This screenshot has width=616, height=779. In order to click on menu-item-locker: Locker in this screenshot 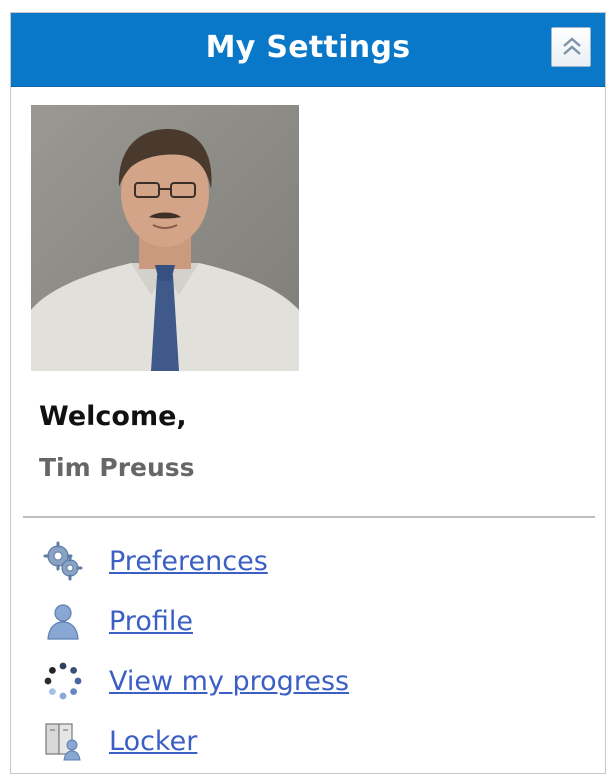, I will do `click(119, 741)`.